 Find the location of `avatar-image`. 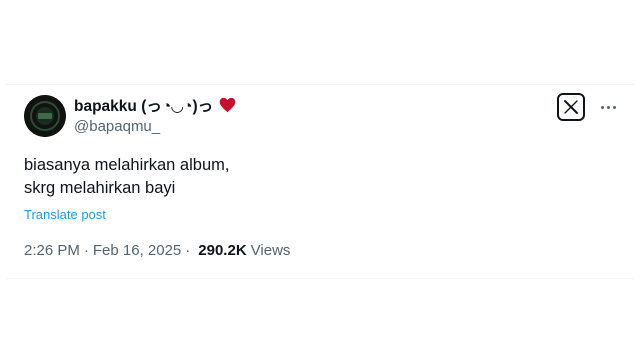

avatar-image is located at coordinates (45, 116).